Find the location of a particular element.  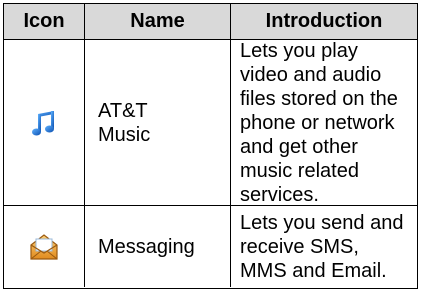

table-header-row: Icon Name Introduction is located at coordinates (210, 22).